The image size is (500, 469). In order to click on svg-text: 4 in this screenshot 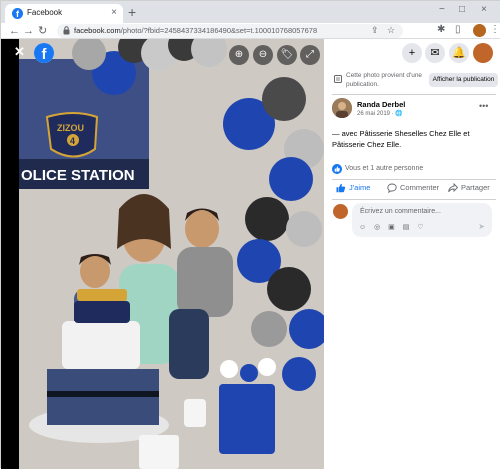, I will do `click(72, 141)`.